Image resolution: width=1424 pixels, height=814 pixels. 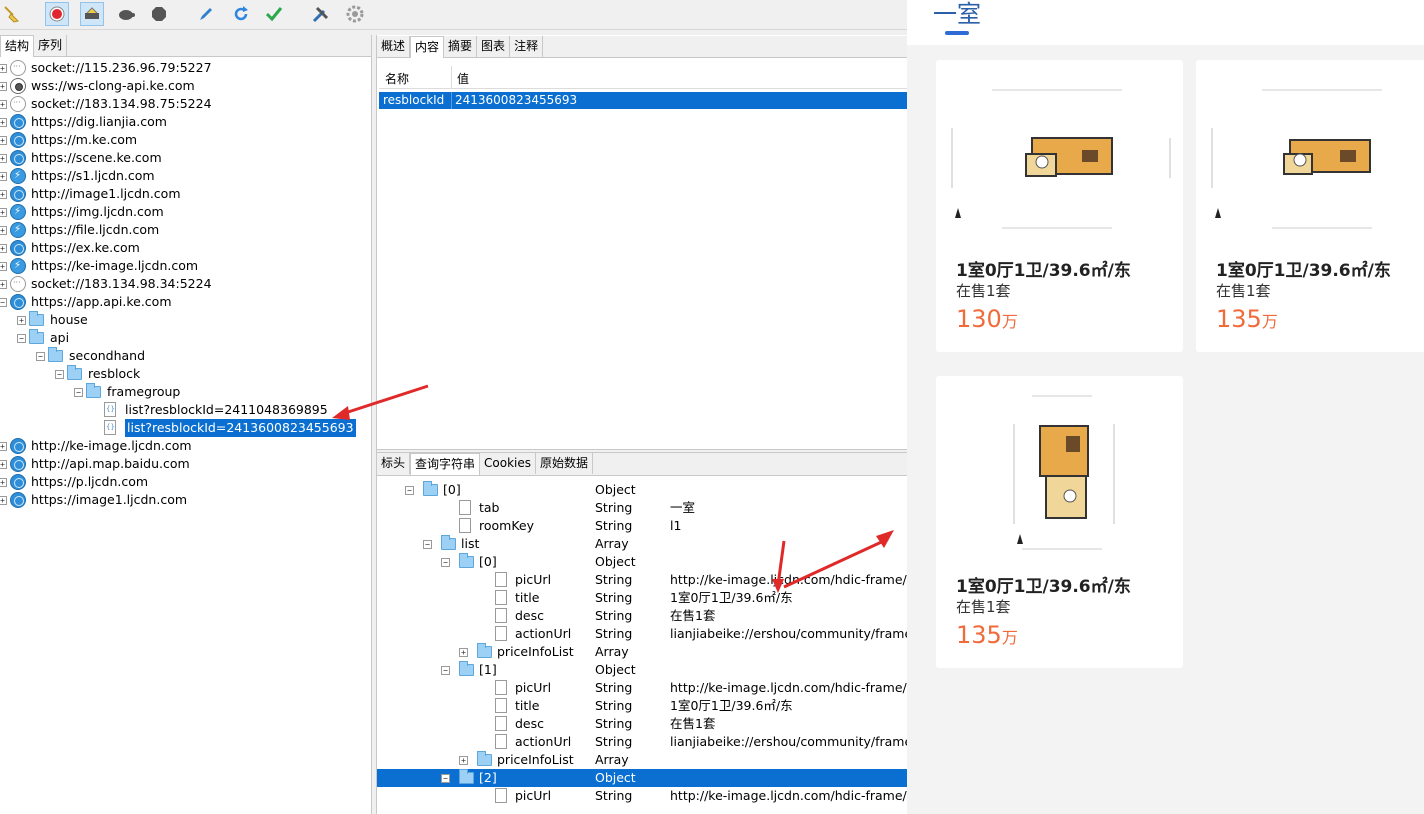 I want to click on json-node: − [0] Object, so click(x=642, y=490).